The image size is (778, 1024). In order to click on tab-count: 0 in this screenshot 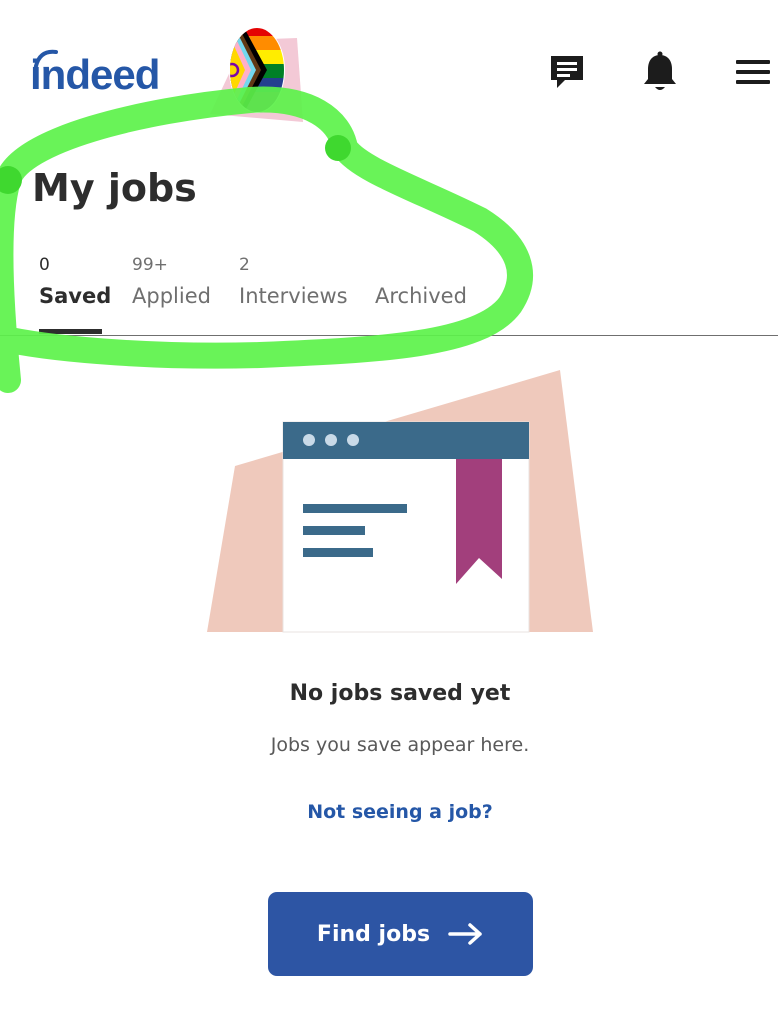, I will do `click(44, 265)`.